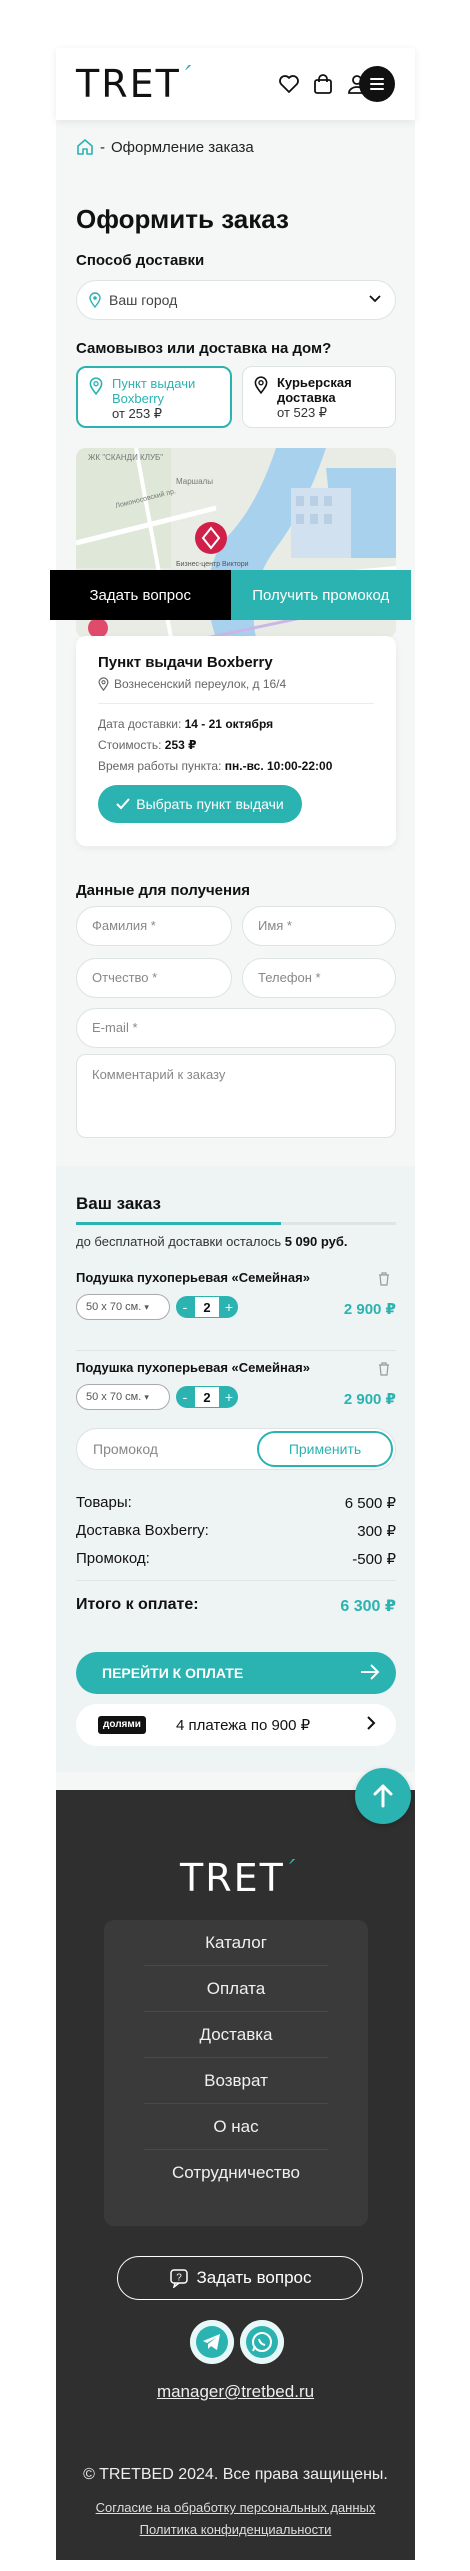 The image size is (470, 2571). Describe the element at coordinates (320, 595) in the screenshot. I see `get-promo-button: Получить промокод` at that location.